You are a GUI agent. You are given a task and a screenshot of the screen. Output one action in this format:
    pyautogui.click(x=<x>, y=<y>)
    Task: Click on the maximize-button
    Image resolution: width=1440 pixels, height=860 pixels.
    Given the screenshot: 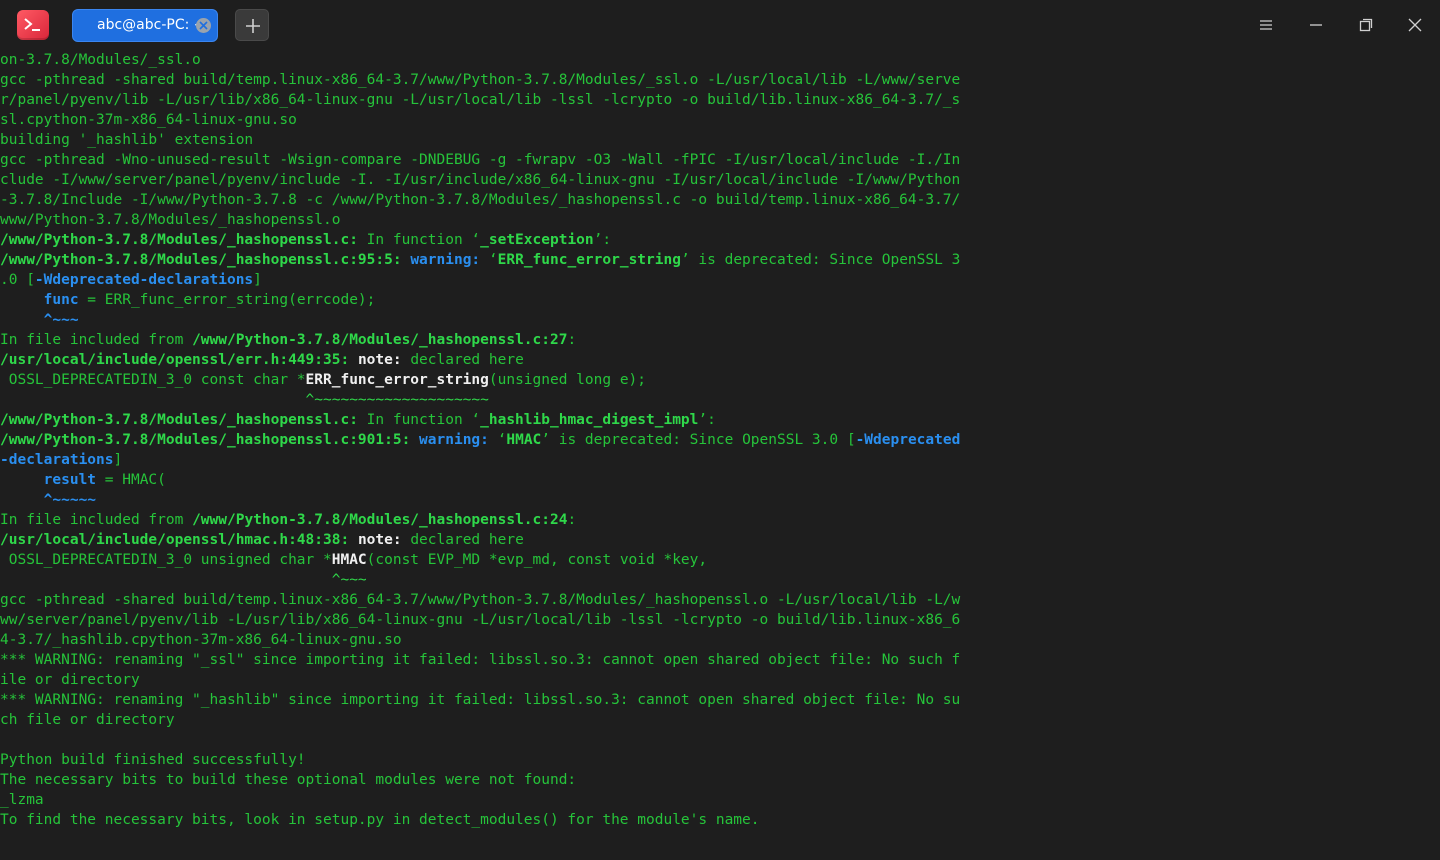 What is the action you would take?
    pyautogui.click(x=1366, y=25)
    